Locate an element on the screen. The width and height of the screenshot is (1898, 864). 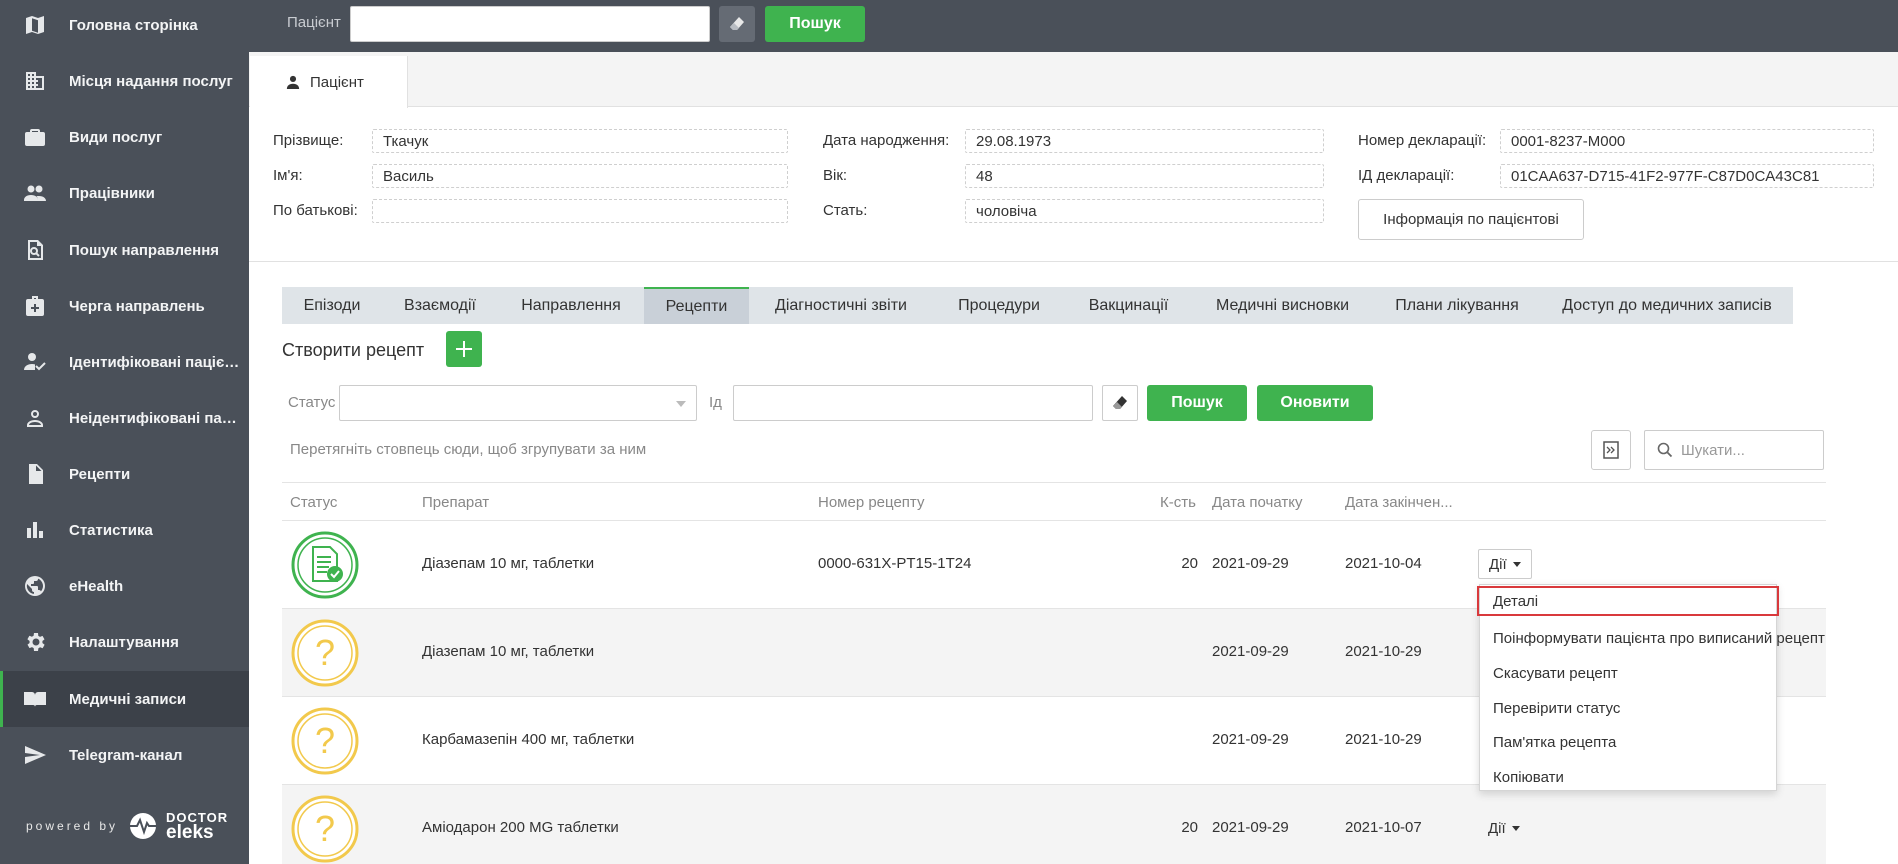
sidebar-item-identified-patients: Ідентифіковані пацієнти is located at coordinates (124, 362).